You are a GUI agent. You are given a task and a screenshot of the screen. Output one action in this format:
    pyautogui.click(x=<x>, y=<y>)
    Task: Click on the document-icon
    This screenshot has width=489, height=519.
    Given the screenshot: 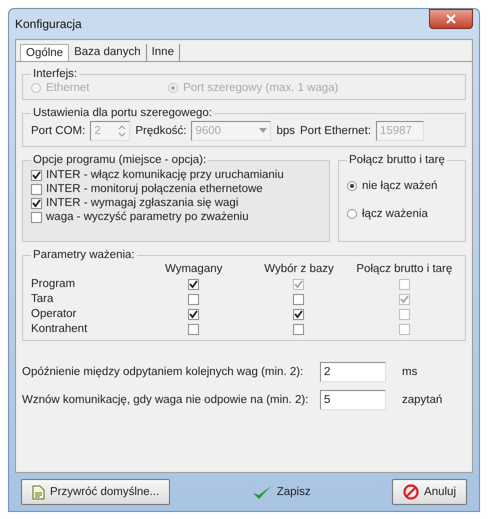 What is the action you would take?
    pyautogui.click(x=38, y=492)
    